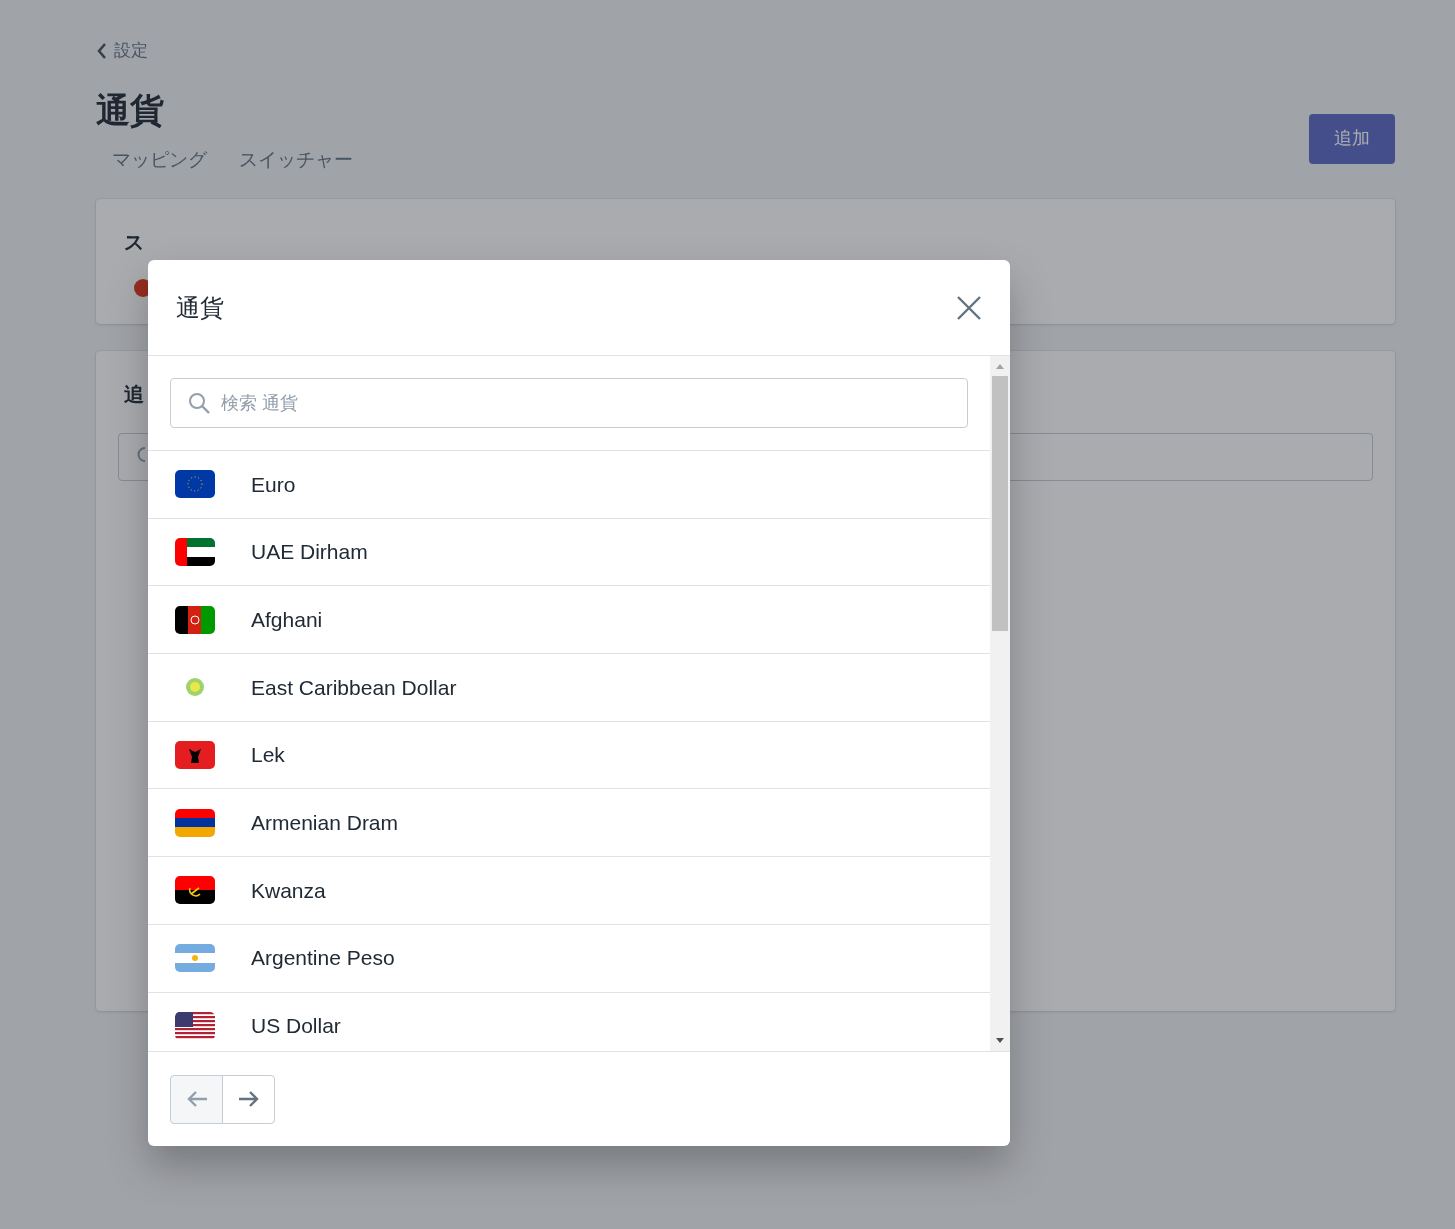 The image size is (1455, 1229). Describe the element at coordinates (296, 1026) in the screenshot. I see `currency-name: US Dollar` at that location.